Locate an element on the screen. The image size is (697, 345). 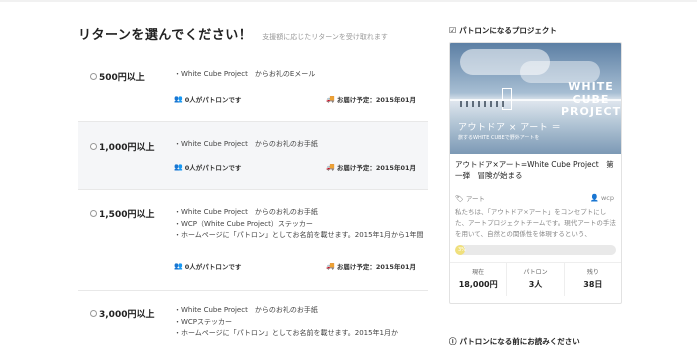
reward-line: ・ホームページに「パトロン」としてお名前を載せます。2015年1月から1年間 is located at coordinates (299, 235).